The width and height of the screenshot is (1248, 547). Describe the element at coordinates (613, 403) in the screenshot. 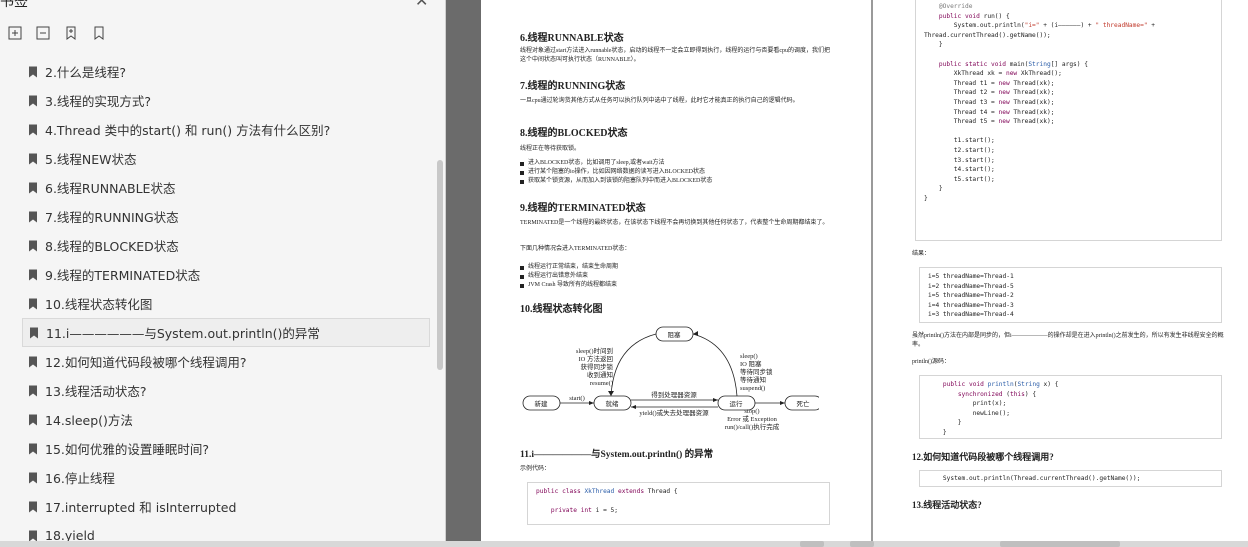

I see `label-ready: 就绪` at that location.